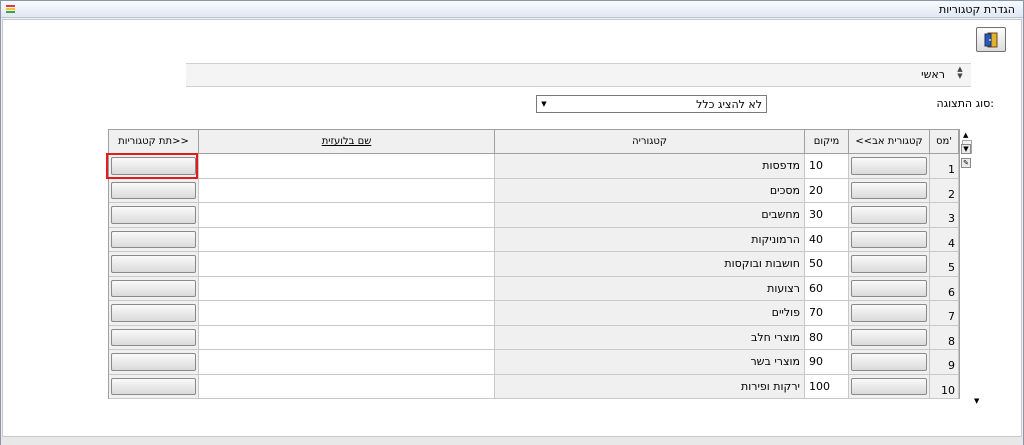 The image size is (1024, 445). I want to click on title-bar: הגדרת קטגוריות, so click(512, 9).